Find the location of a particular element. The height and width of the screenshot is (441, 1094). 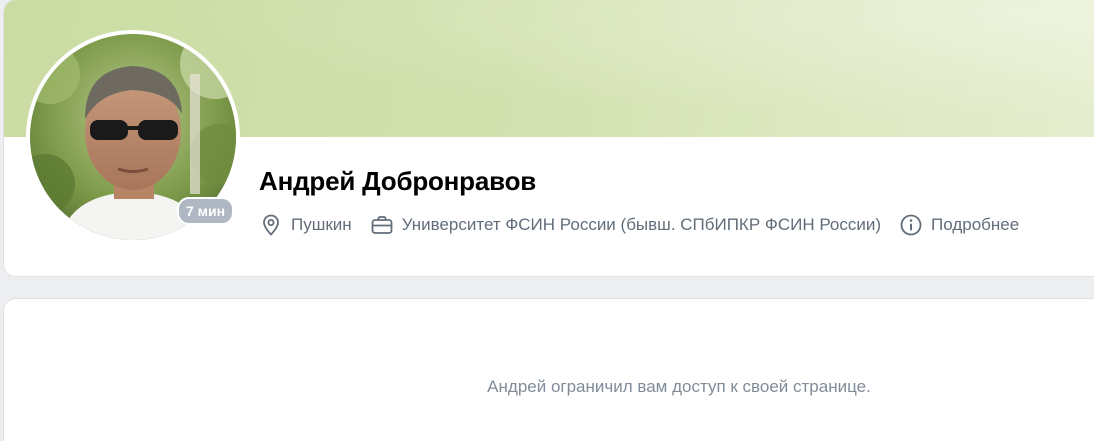

info-circle-icon is located at coordinates (911, 225).